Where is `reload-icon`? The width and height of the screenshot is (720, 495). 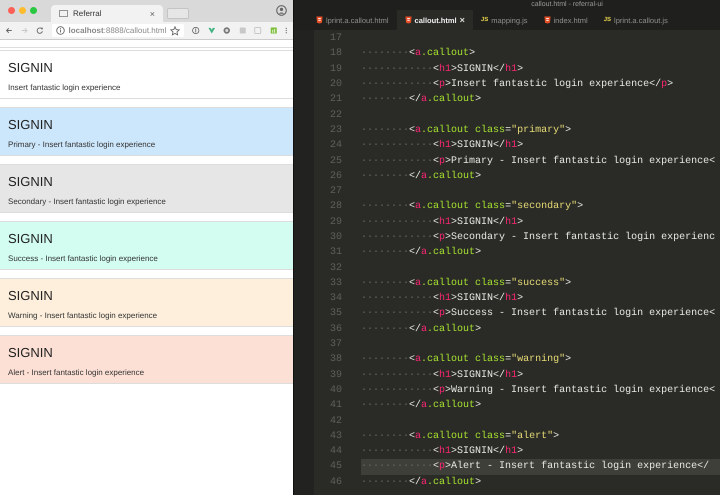 reload-icon is located at coordinates (40, 30).